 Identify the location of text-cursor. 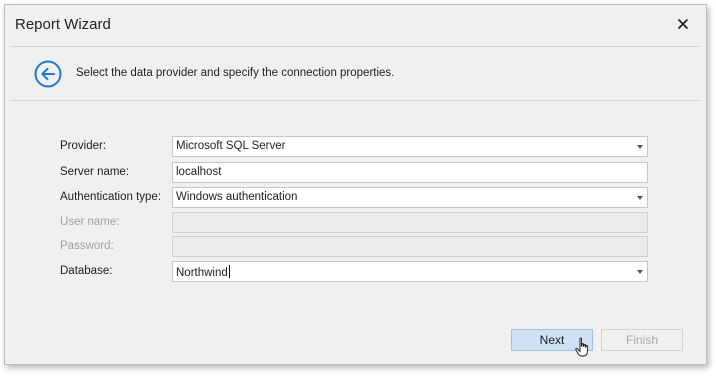
(229, 271).